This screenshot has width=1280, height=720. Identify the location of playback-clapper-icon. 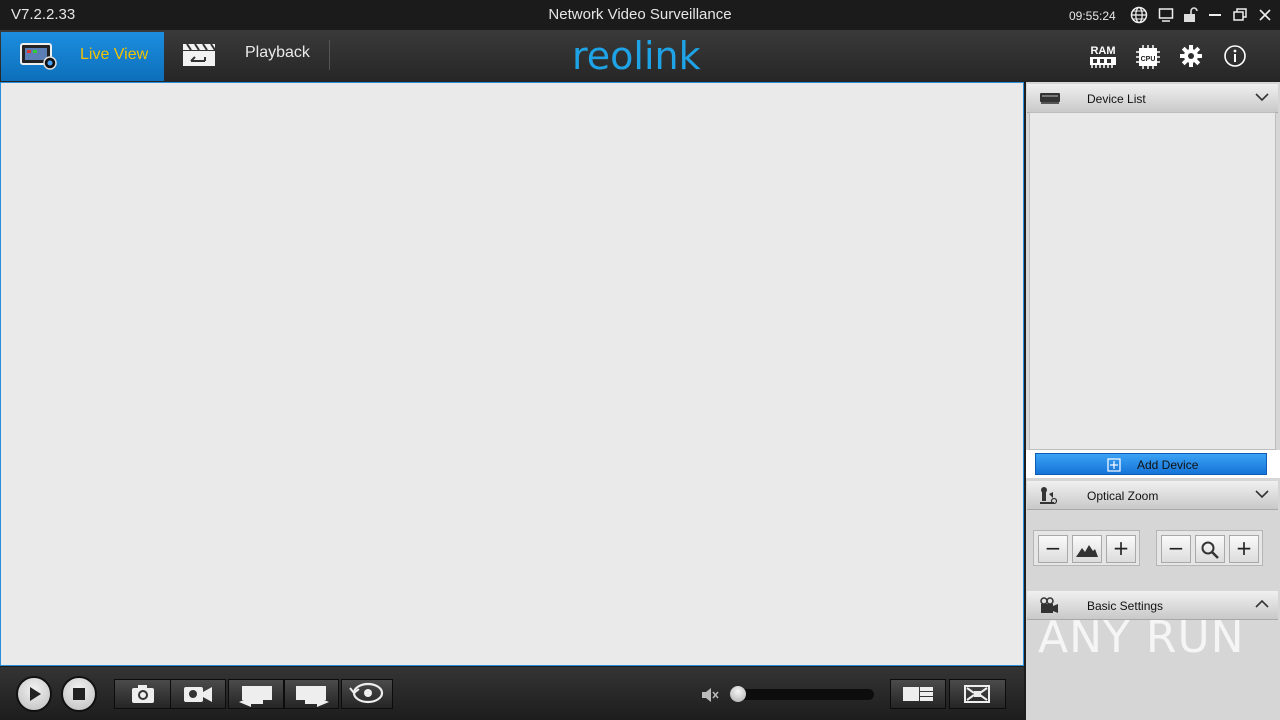
(199, 55).